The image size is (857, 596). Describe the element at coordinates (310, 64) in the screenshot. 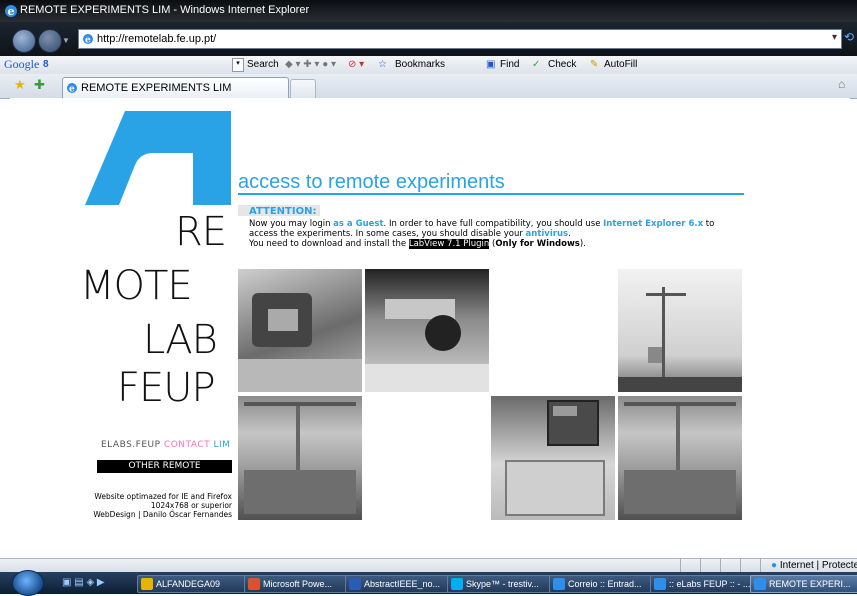

I see `toolbar-icons-group: ◆ ▾ ✚ ▾ ● ▾` at that location.